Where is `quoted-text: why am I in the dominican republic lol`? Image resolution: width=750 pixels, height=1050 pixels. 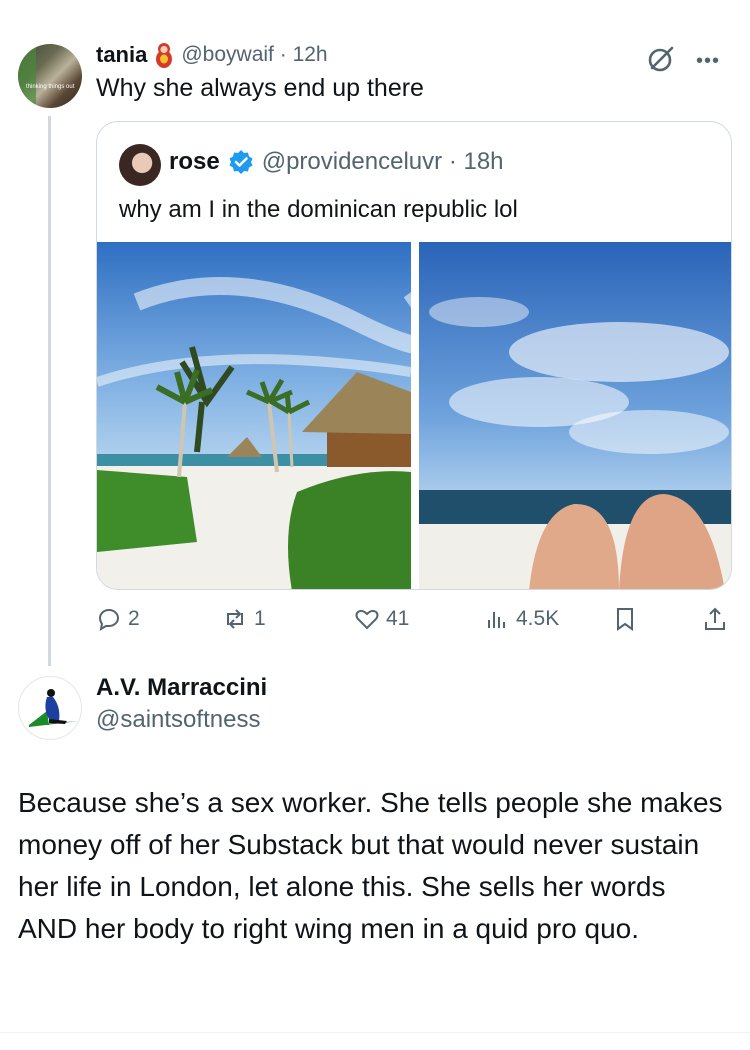
quoted-text: why am I in the dominican republic lol is located at coordinates (318, 209).